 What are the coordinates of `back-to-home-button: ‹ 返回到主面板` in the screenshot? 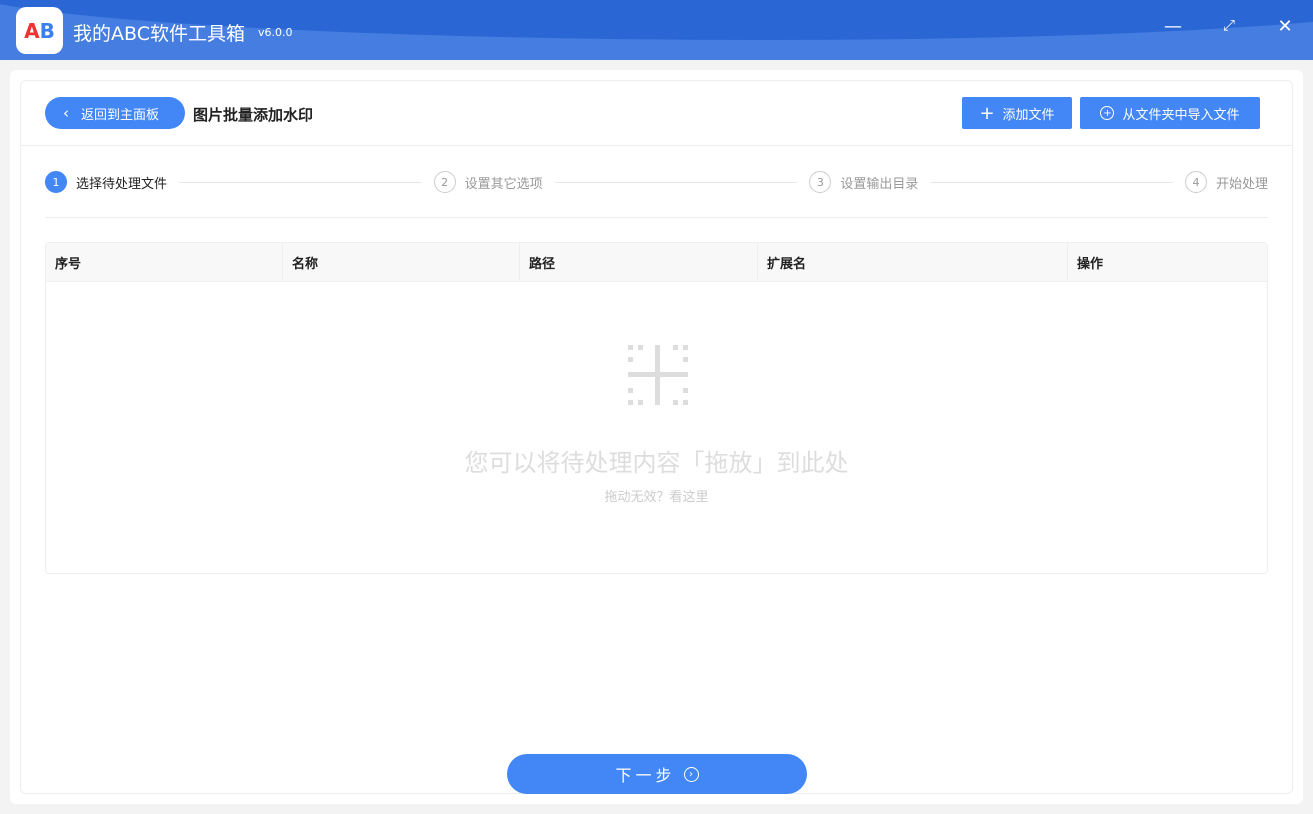 It's located at (115, 113).